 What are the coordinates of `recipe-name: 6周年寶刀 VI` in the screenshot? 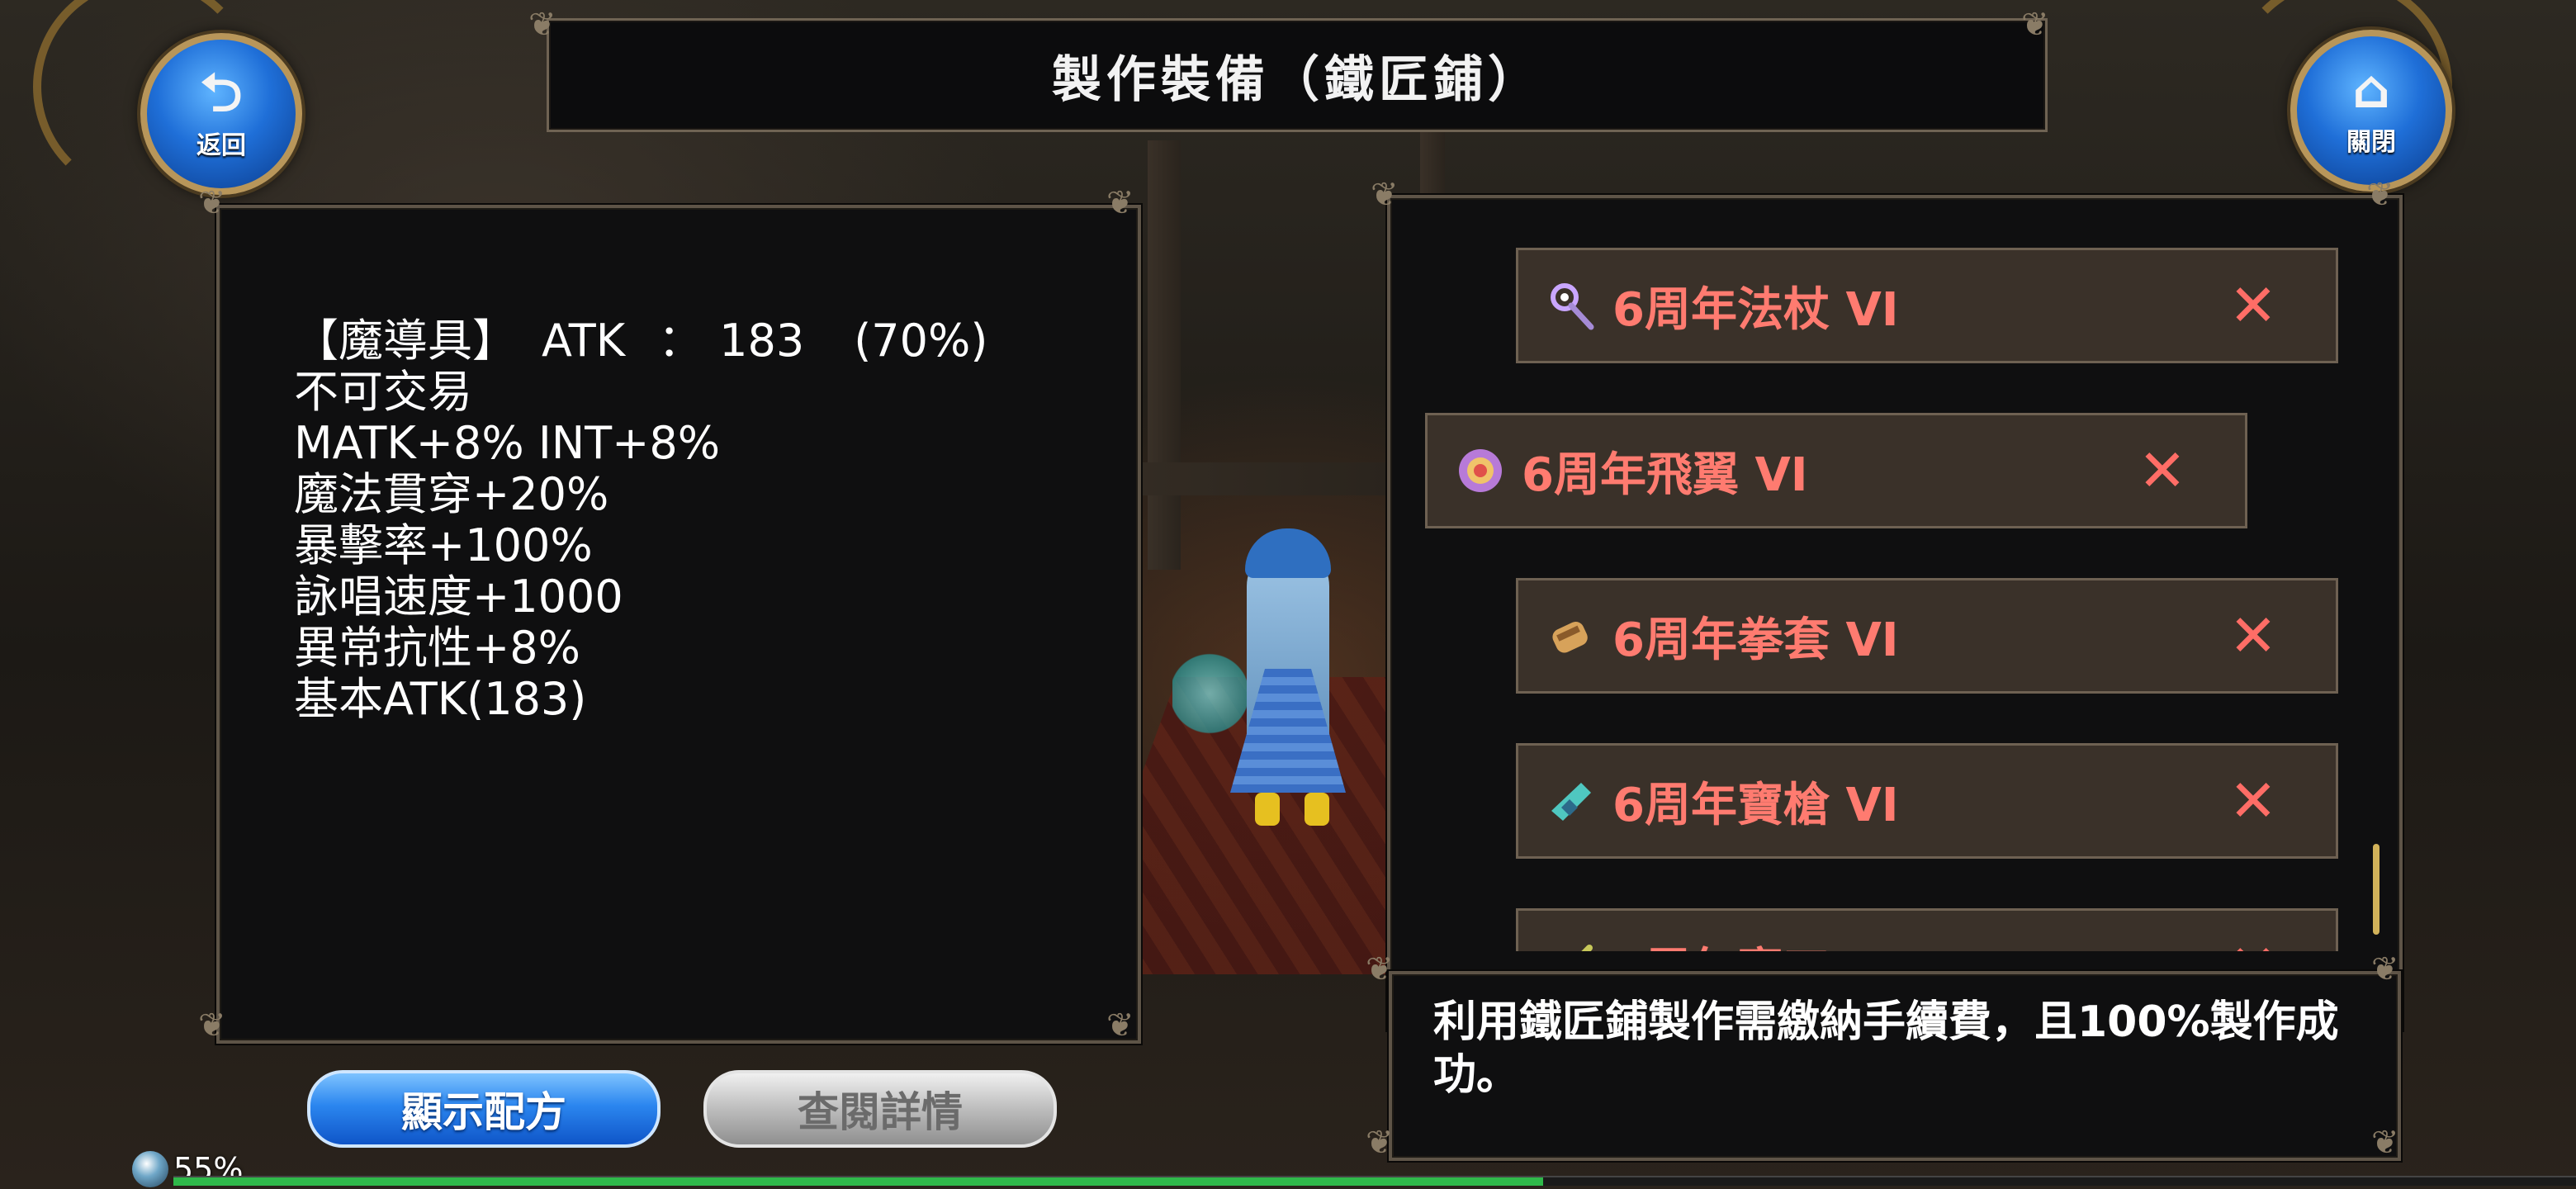 It's located at (1908, 942).